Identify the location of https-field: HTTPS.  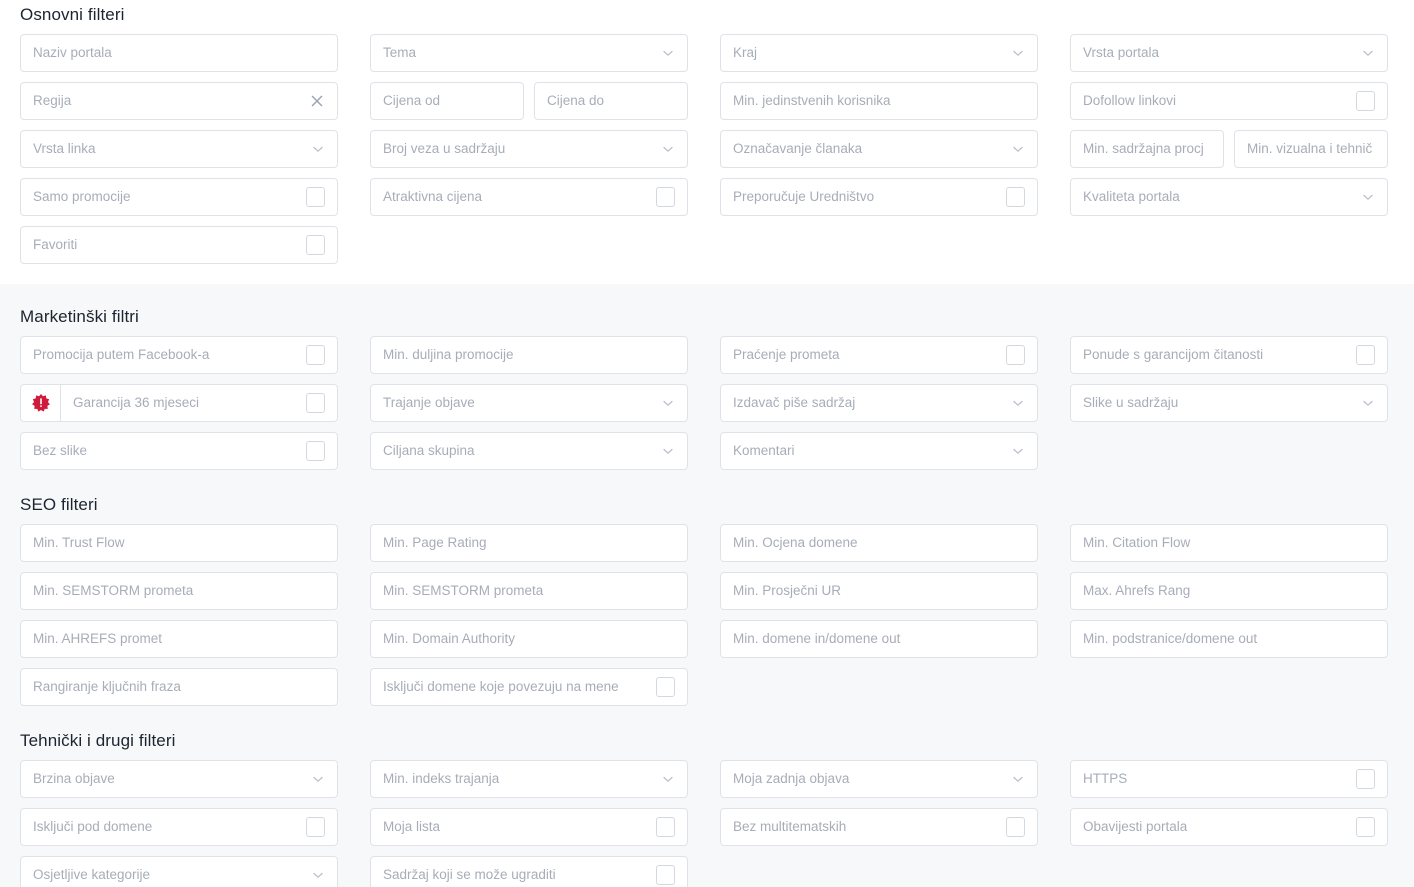
(1229, 779).